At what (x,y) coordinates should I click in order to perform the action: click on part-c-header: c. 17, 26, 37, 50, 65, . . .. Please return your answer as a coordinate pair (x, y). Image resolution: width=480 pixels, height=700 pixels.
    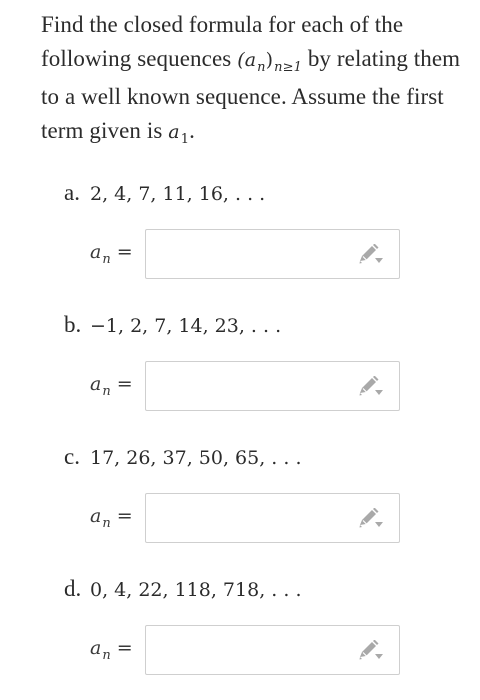
    Looking at the image, I should click on (254, 457).